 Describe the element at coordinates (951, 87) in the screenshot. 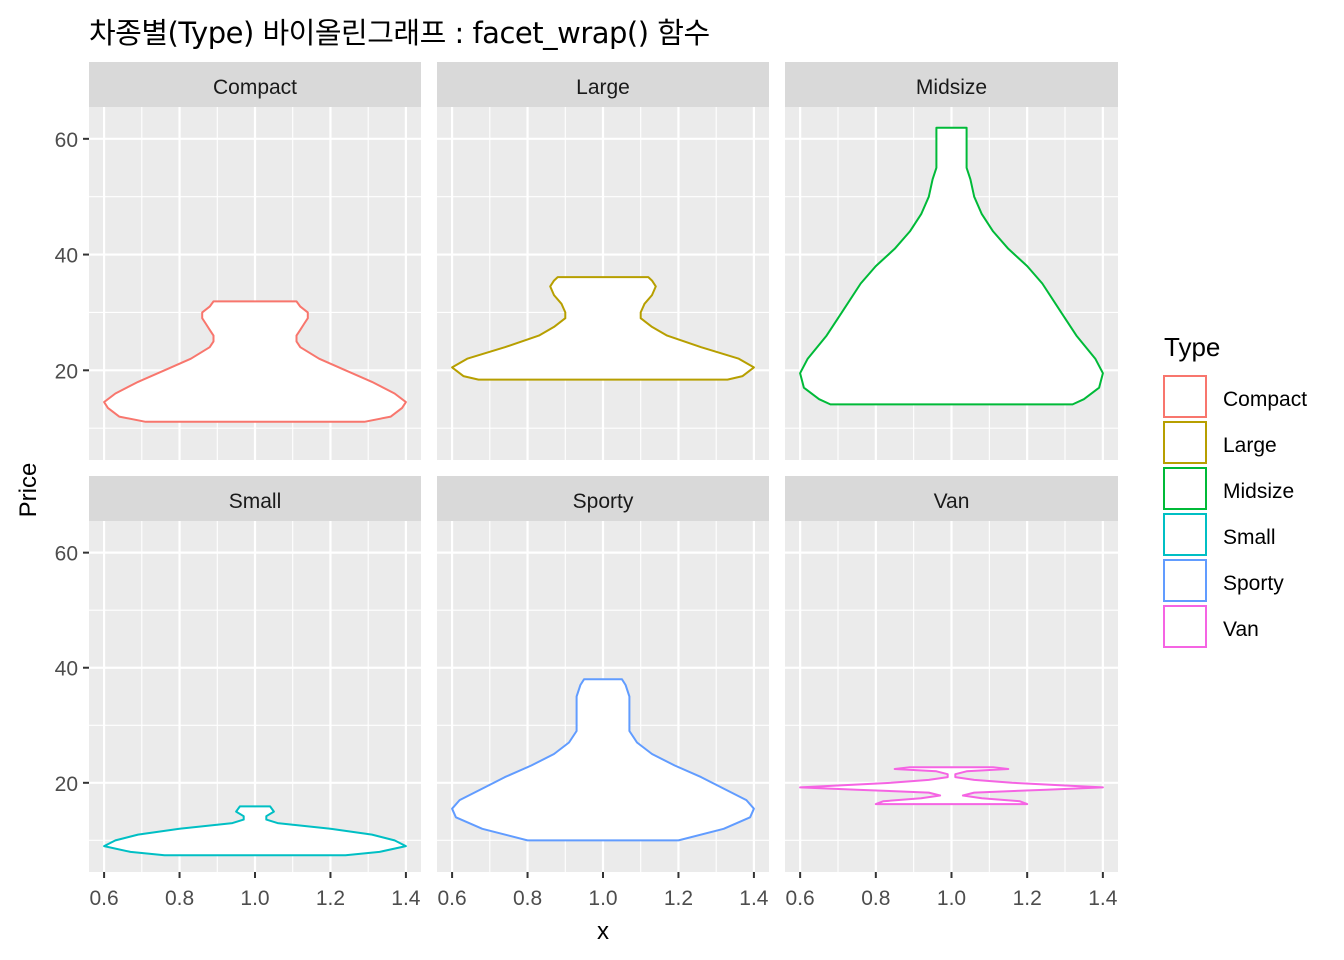

I see `strip-label: Midsize` at that location.